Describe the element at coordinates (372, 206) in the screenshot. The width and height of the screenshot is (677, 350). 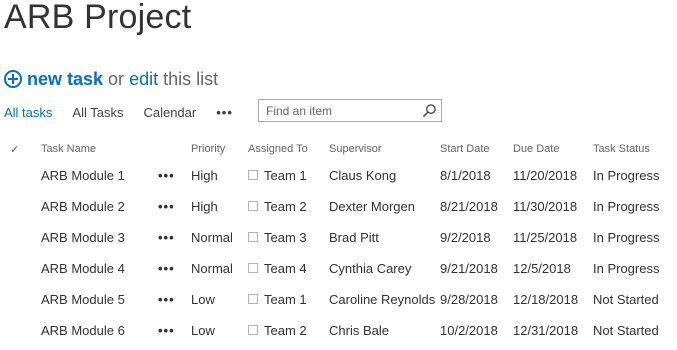
I see `supervisor-cell: Dexter Morgen` at that location.